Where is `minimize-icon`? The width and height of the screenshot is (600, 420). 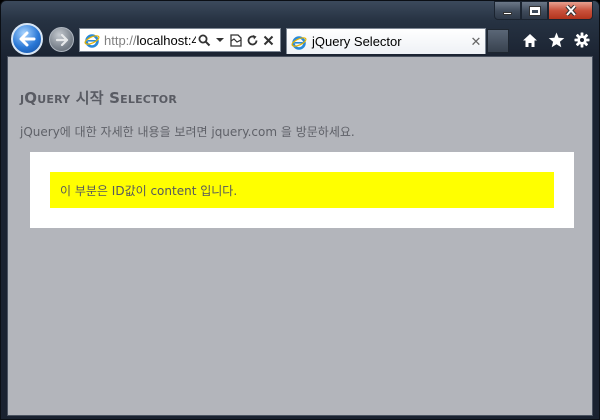
minimize-icon is located at coordinates (507, 13).